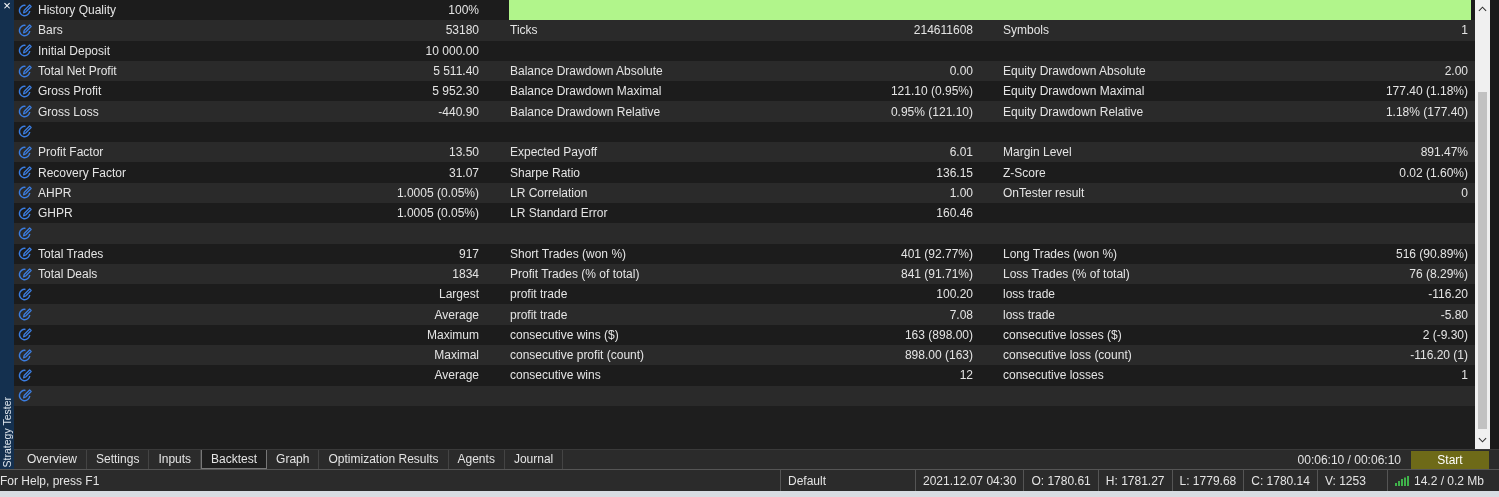  What do you see at coordinates (68, 274) in the screenshot?
I see `metric-label: Total Deals` at bounding box center [68, 274].